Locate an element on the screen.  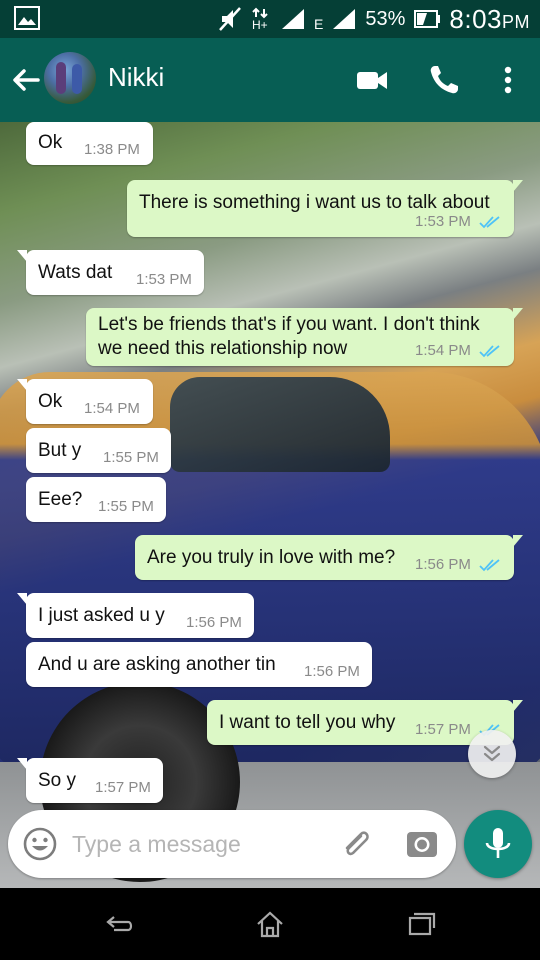
recents-nav-icon is located at coordinates (420, 924).